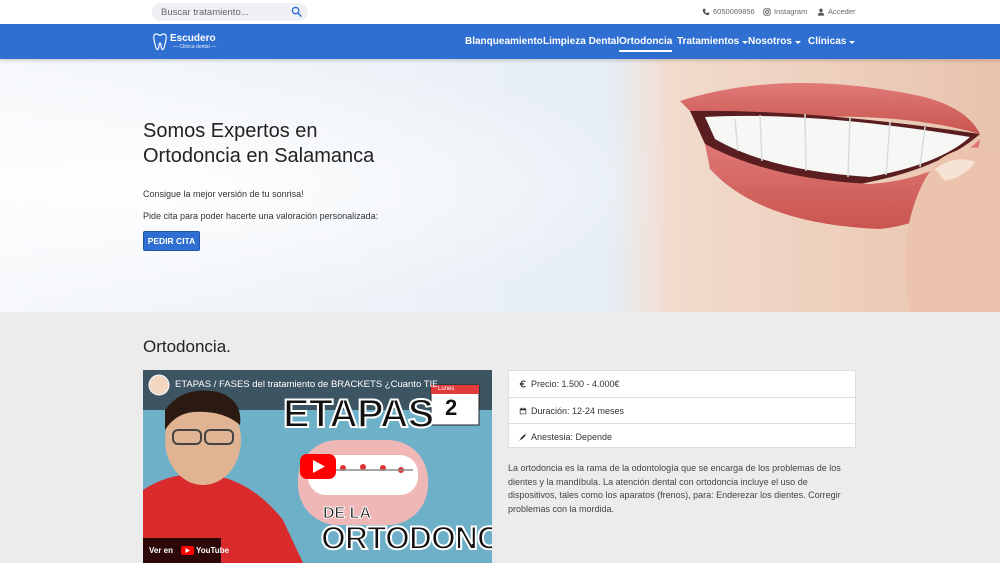 This screenshot has height=563, width=1000. I want to click on nav-label: Limpieza Dental, so click(581, 41).